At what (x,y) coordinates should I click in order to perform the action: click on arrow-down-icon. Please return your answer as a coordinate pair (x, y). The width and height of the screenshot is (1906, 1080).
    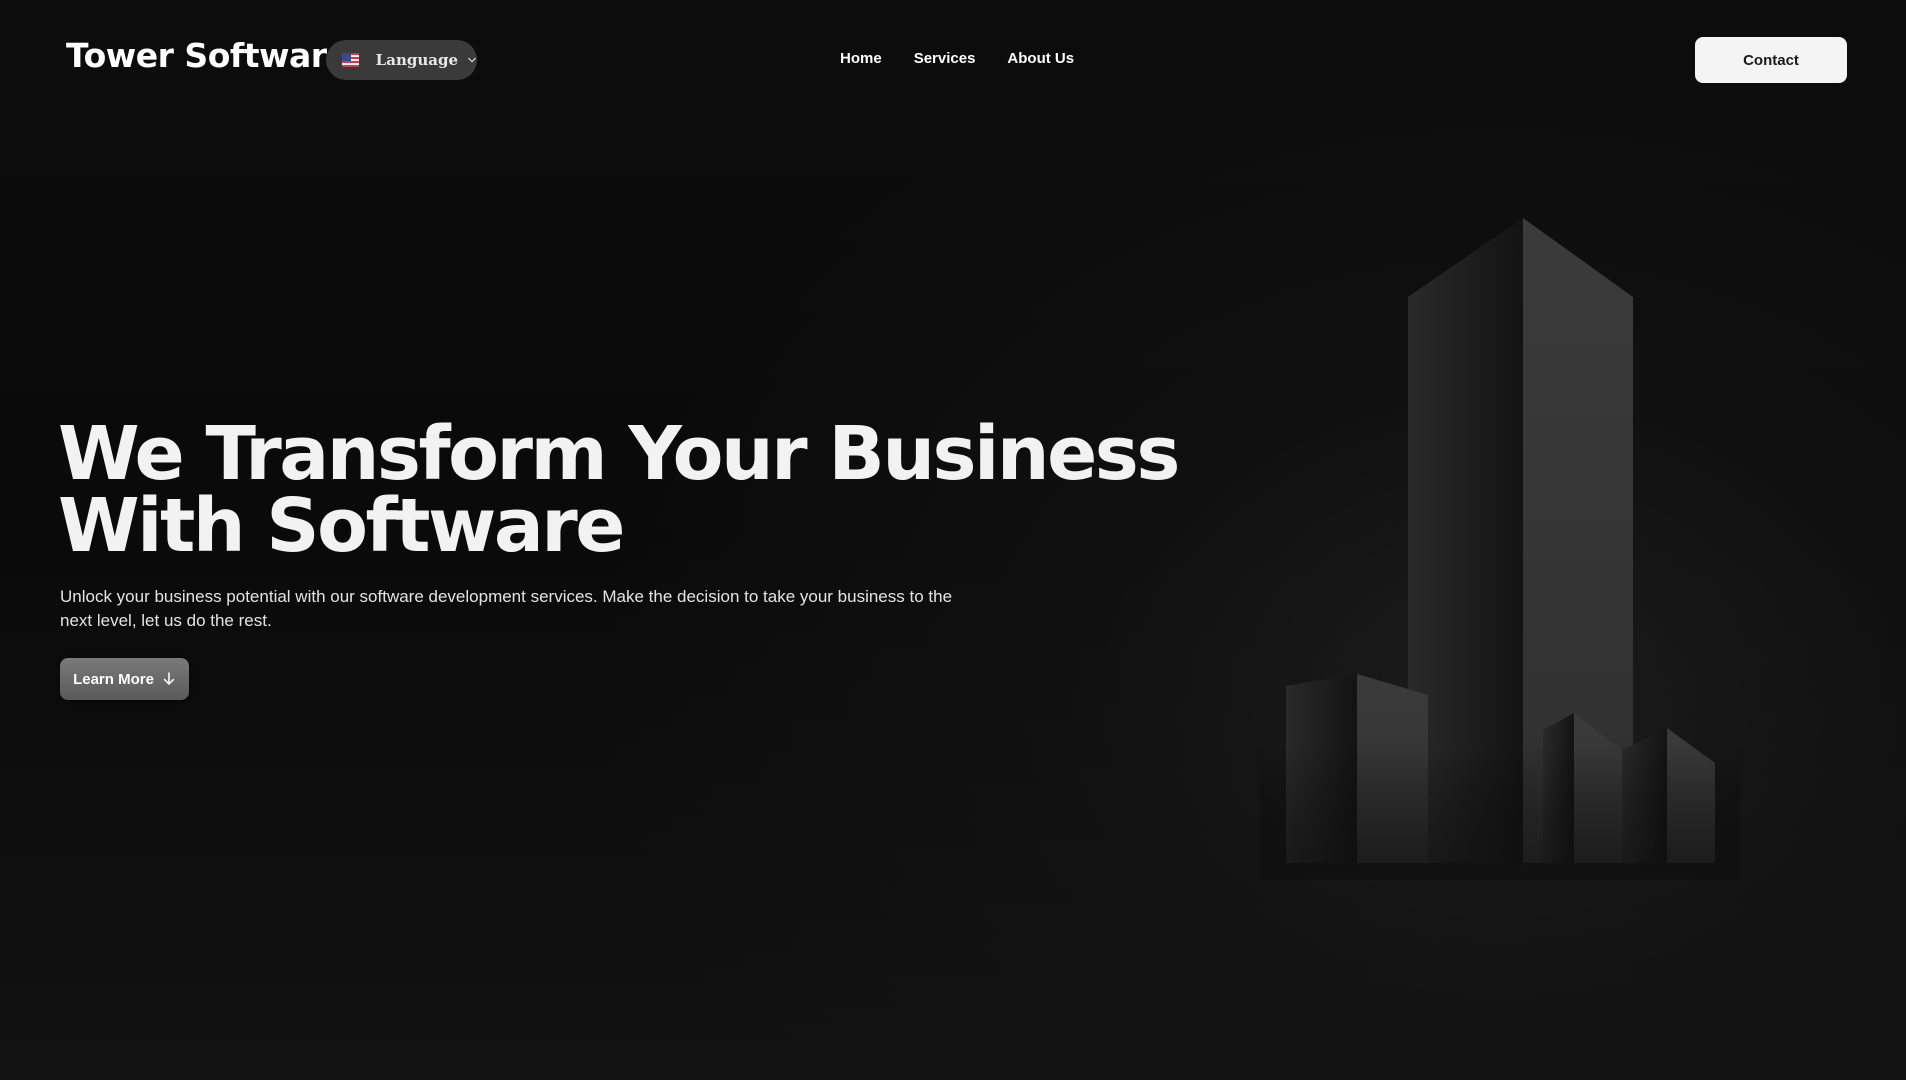
    Looking at the image, I should click on (169, 678).